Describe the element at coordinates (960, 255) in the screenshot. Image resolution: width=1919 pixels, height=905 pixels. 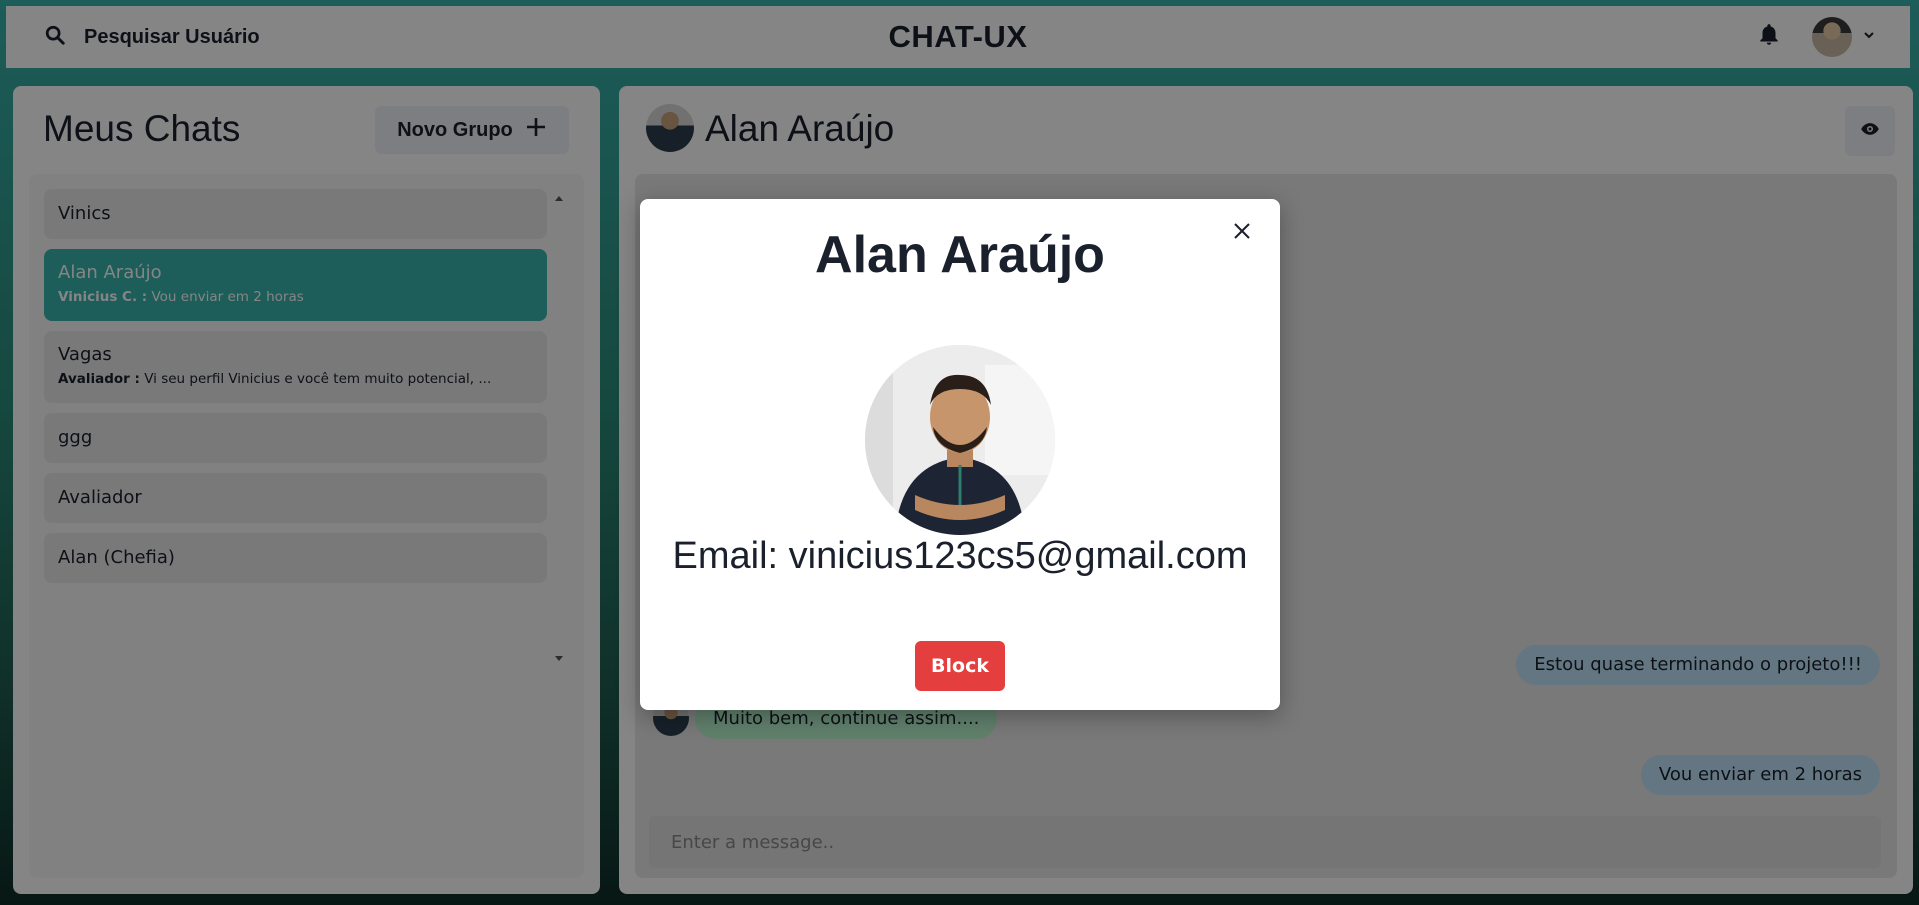
I see `modal-title: Alan Araújo` at that location.